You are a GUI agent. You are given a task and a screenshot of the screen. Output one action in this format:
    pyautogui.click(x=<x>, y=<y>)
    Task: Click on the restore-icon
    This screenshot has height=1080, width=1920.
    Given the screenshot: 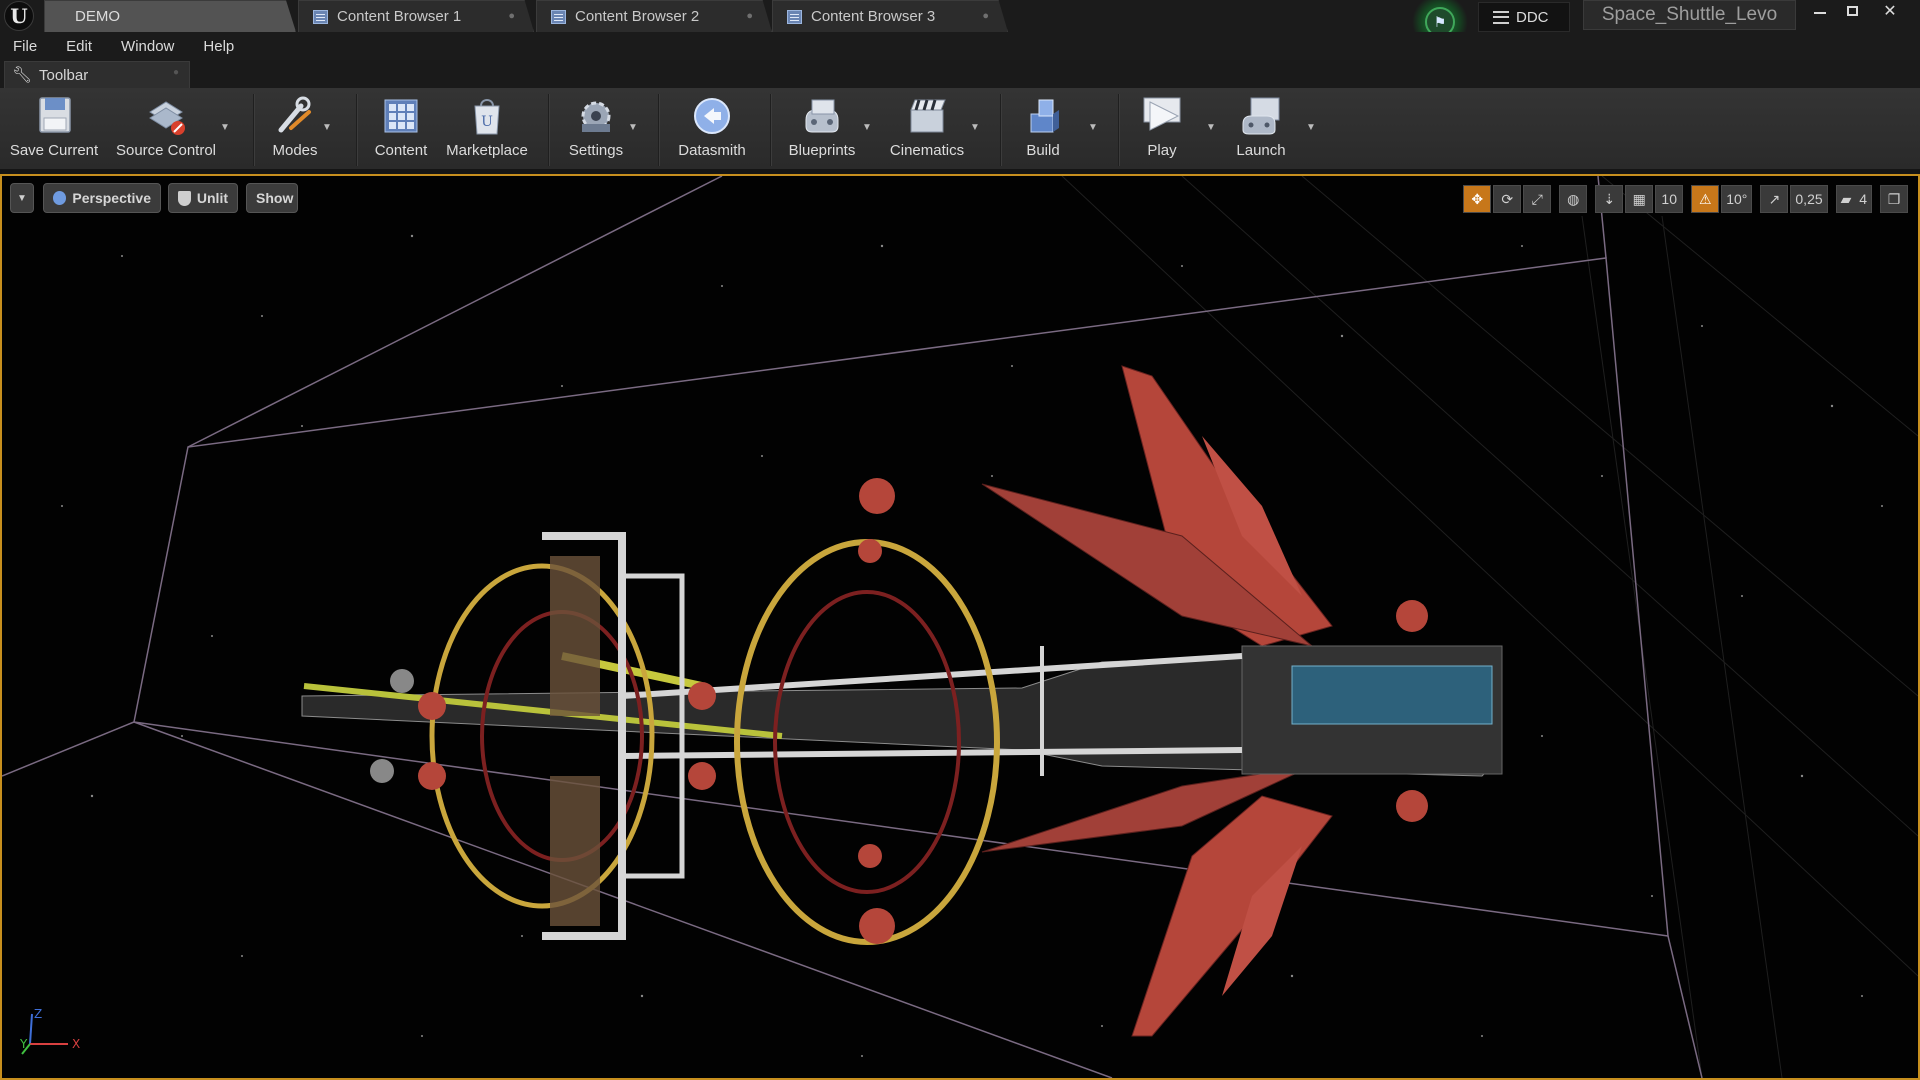 What is the action you would take?
    pyautogui.click(x=1852, y=11)
    